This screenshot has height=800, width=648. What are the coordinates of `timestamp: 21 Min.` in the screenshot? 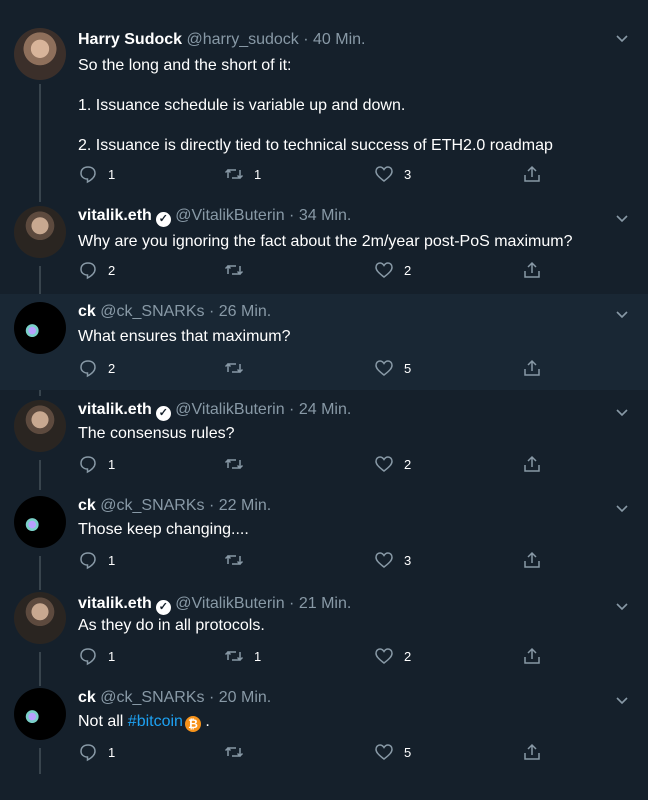 It's located at (325, 603).